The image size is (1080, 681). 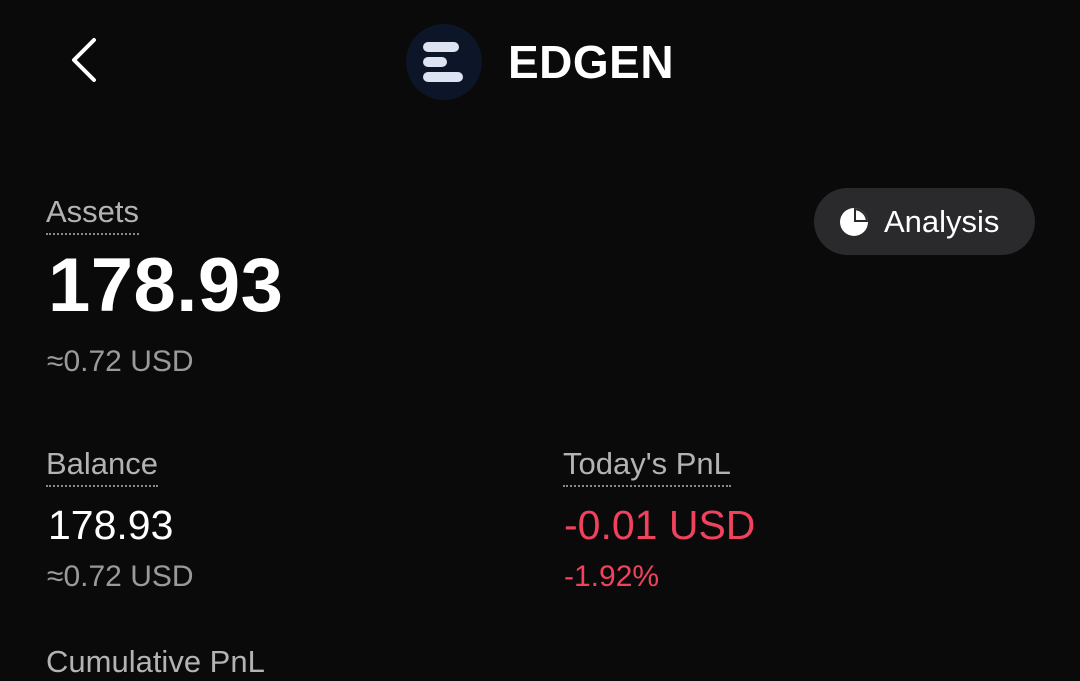 What do you see at coordinates (444, 62) in the screenshot?
I see `edgen-logo-icon` at bounding box center [444, 62].